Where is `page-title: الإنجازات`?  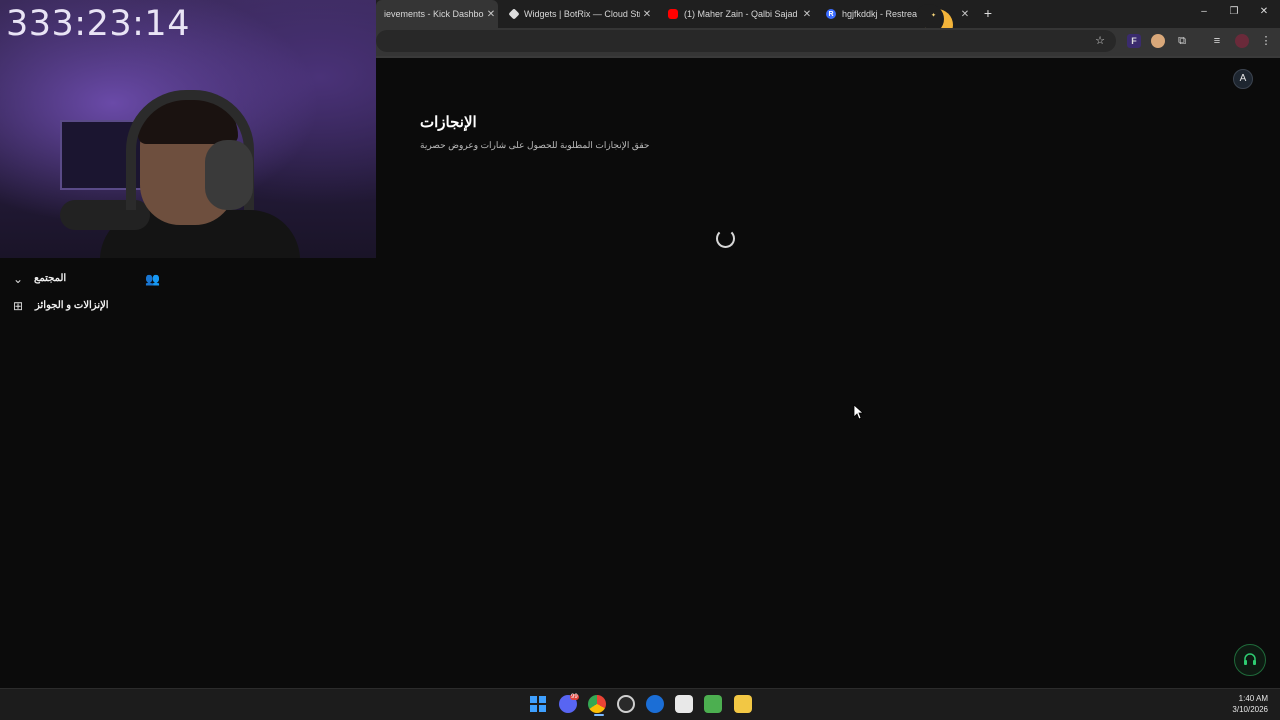
page-title: الإنجازات is located at coordinates (448, 122).